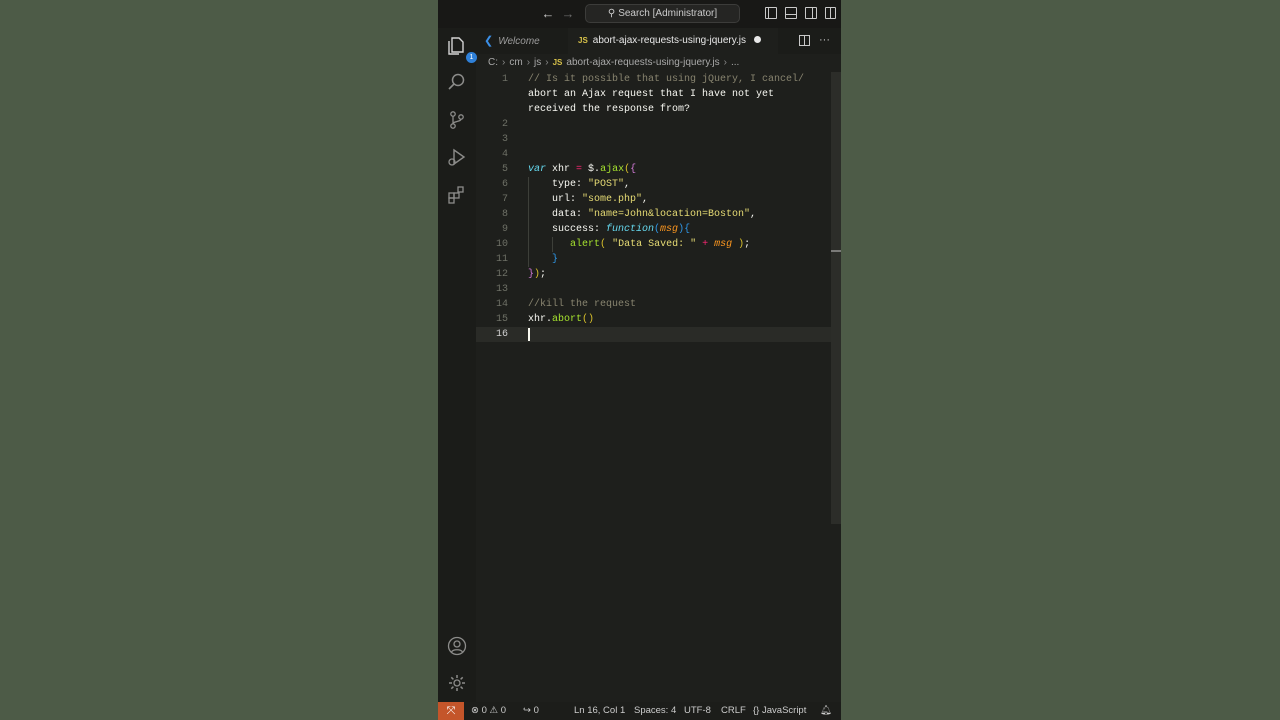 Image resolution: width=1280 pixels, height=720 pixels. What do you see at coordinates (501, 259) in the screenshot?
I see `line-number: 11` at bounding box center [501, 259].